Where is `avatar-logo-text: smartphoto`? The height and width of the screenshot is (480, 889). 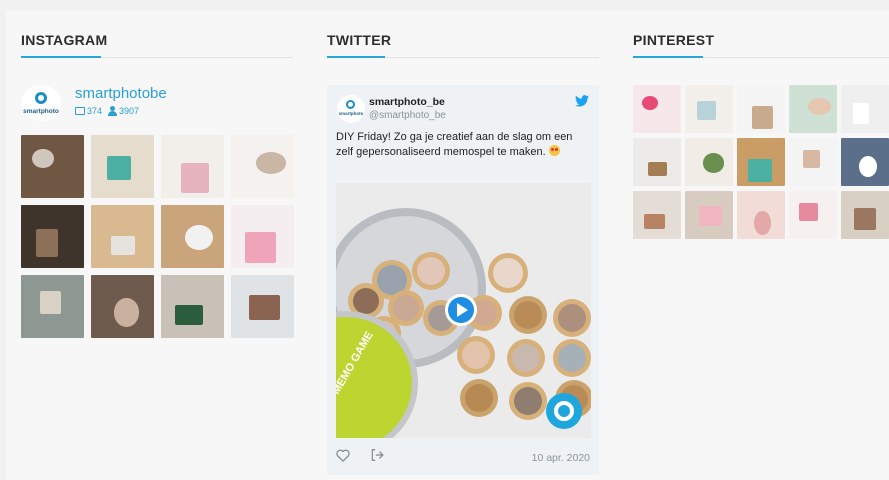 avatar-logo-text: smartphoto is located at coordinates (351, 113).